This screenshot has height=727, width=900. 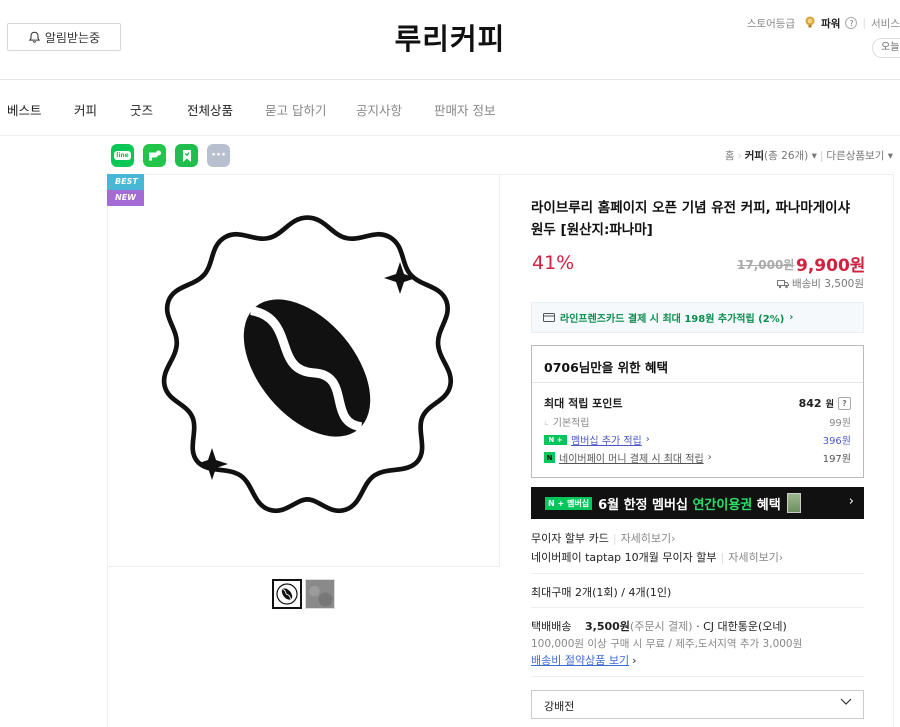 What do you see at coordinates (645, 505) in the screenshot?
I see `banner-text-a: 6월 한정 멤버십` at bounding box center [645, 505].